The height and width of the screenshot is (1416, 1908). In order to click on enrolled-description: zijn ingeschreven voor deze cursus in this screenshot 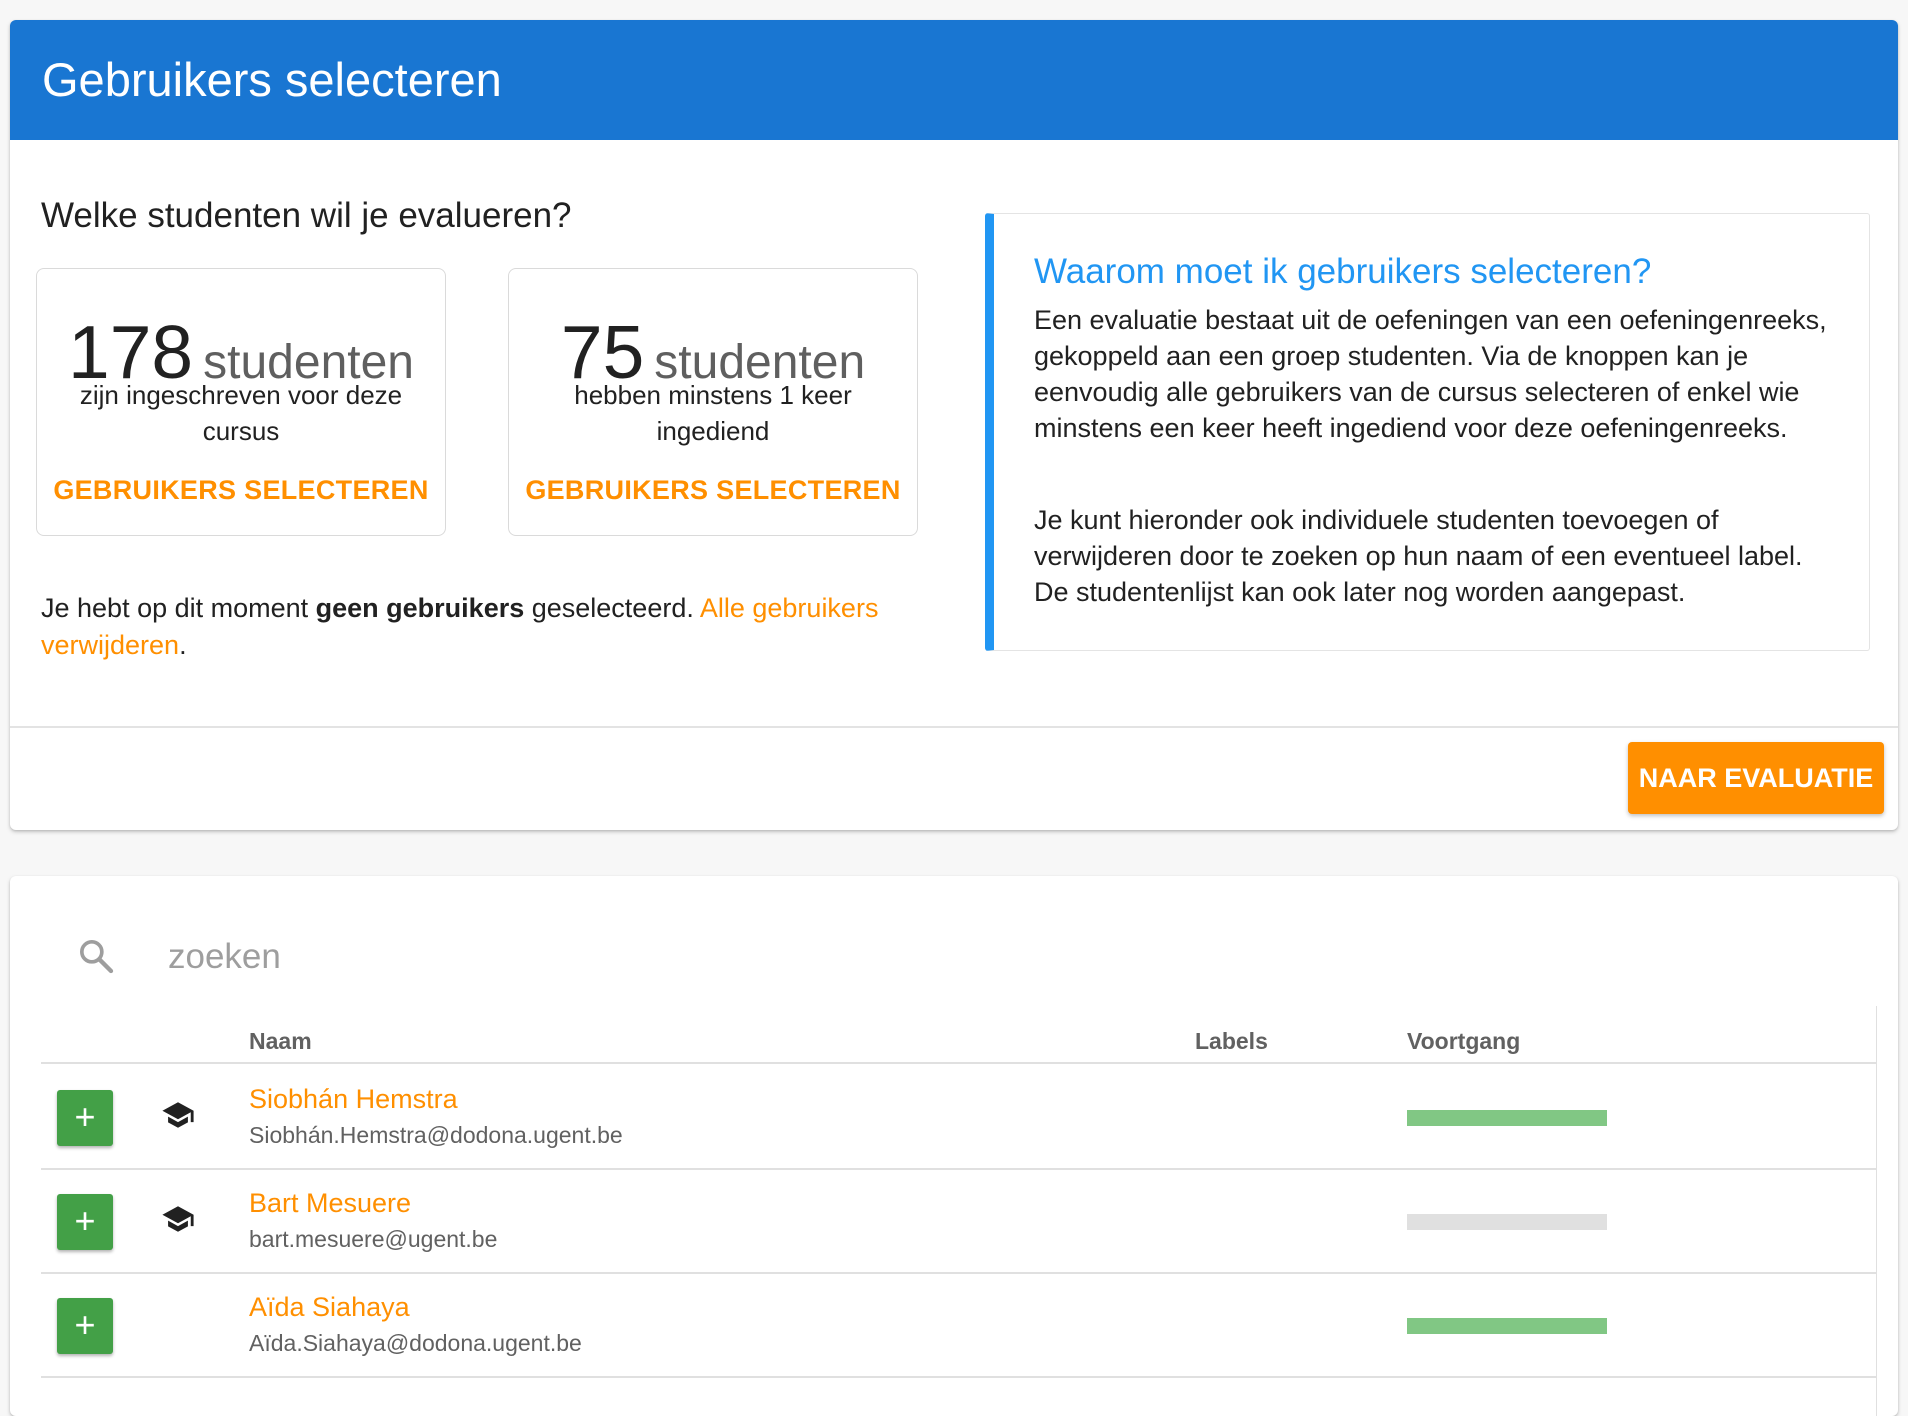, I will do `click(241, 413)`.